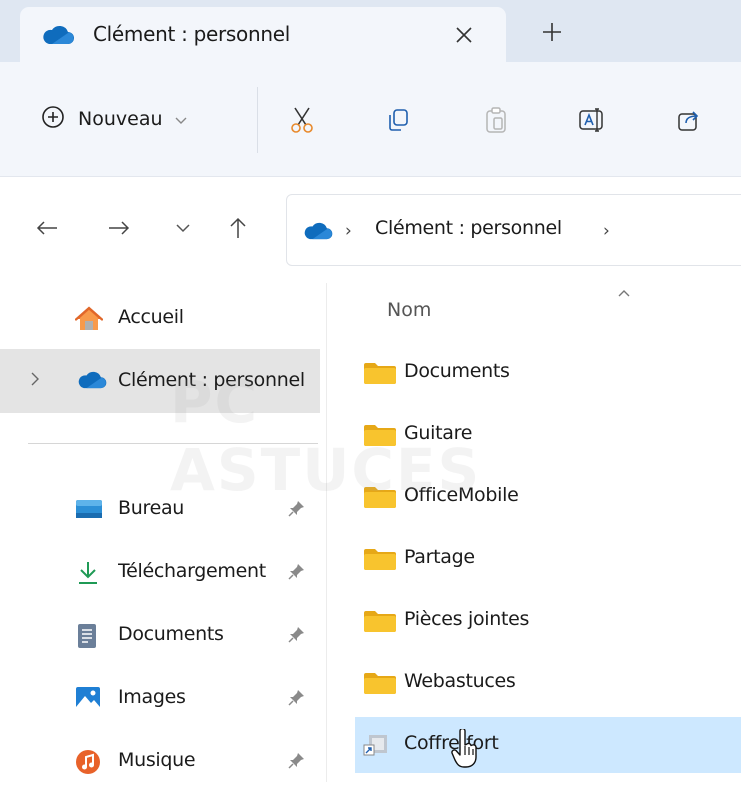  Describe the element at coordinates (192, 571) in the screenshot. I see `sidebar-item-label: Téléchargement` at that location.